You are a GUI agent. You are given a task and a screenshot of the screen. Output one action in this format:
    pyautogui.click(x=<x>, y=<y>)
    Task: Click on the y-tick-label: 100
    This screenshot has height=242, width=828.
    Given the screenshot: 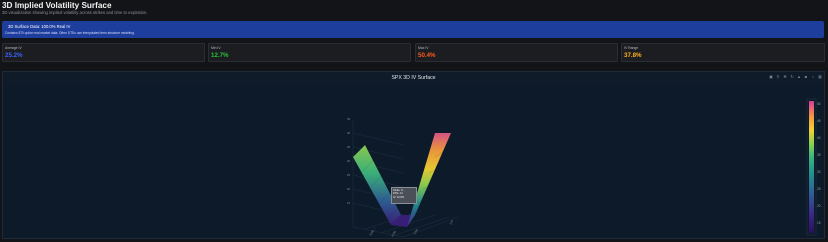 What is the action you would take?
    pyautogui.click(x=451, y=222)
    